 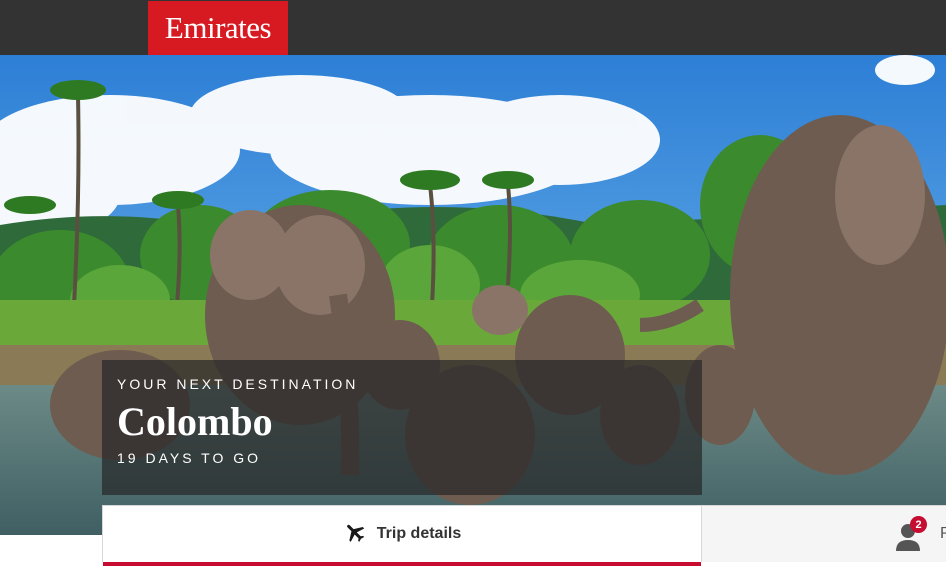 What do you see at coordinates (355, 534) in the screenshot?
I see `airplane-icon` at bounding box center [355, 534].